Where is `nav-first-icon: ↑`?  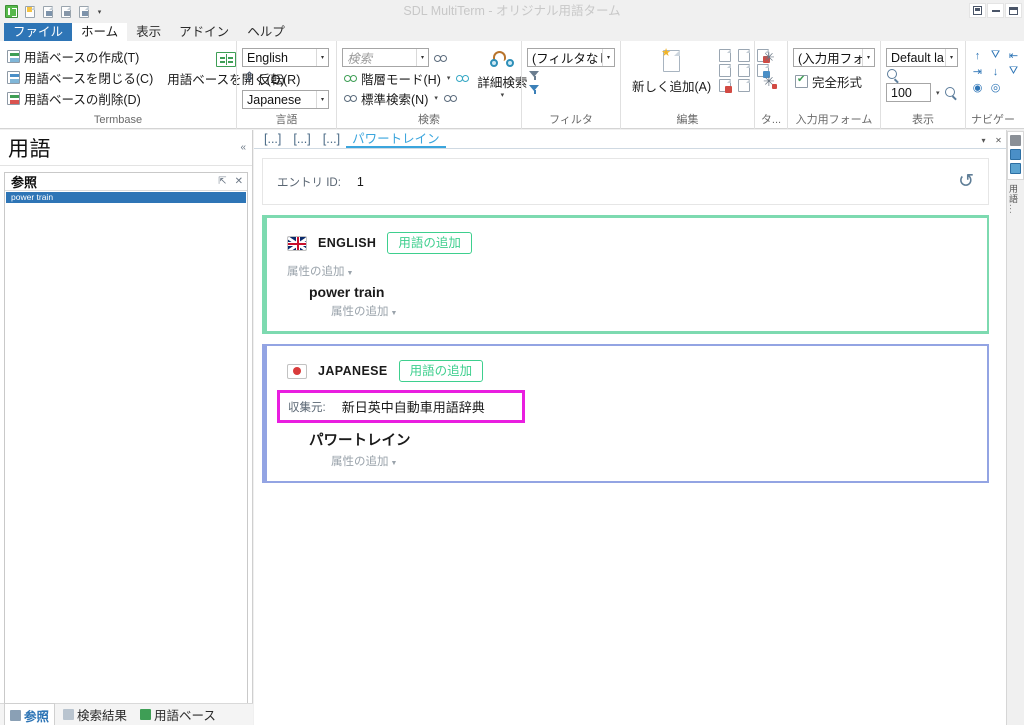 nav-first-icon: ↑ is located at coordinates (977, 55).